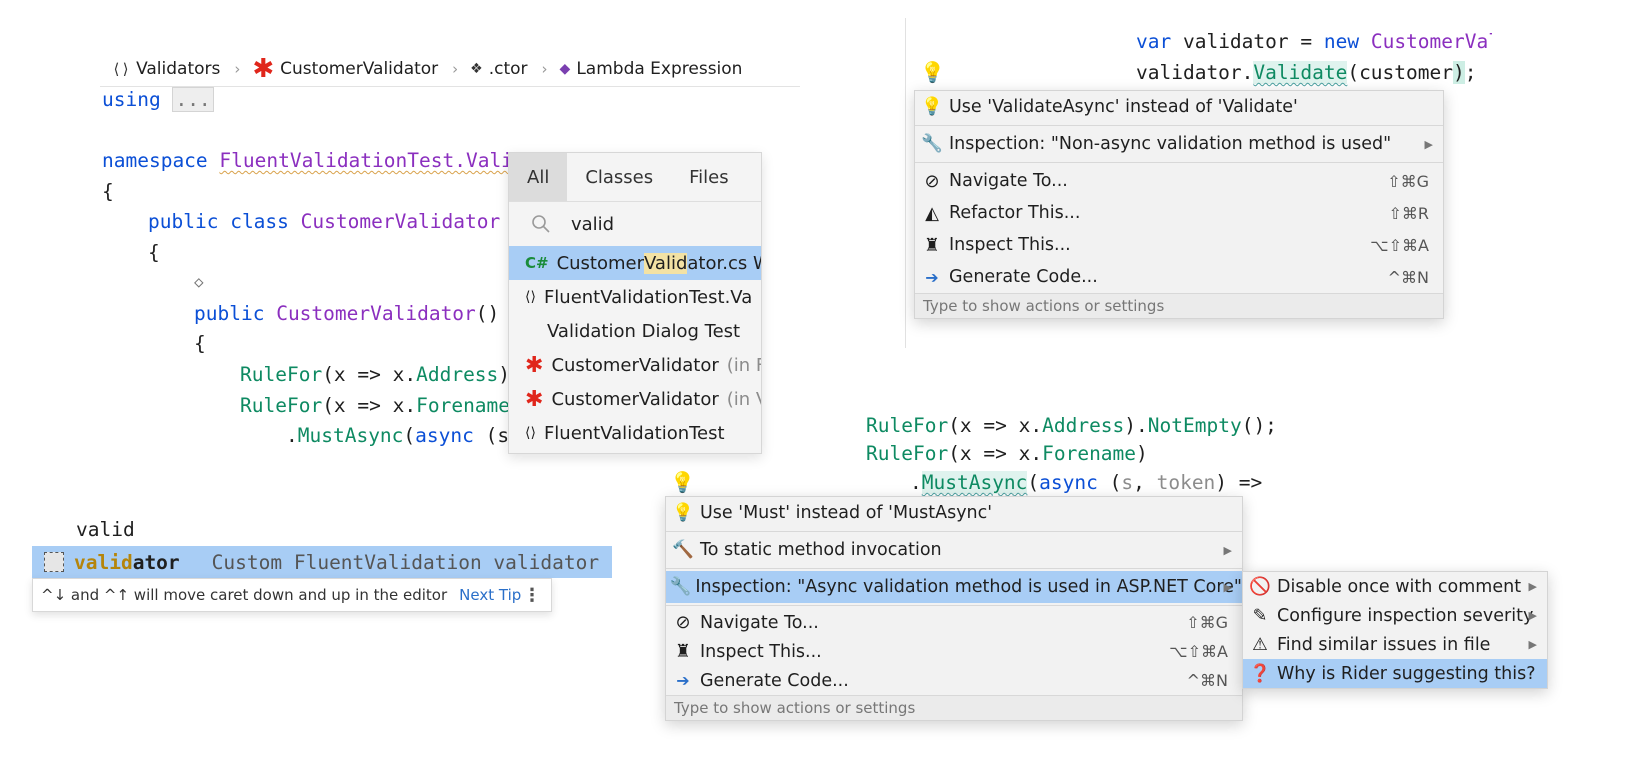 This screenshot has height=778, width=1638. I want to click on search-result: ⟨⟩ FluentValidationTest, so click(635, 433).